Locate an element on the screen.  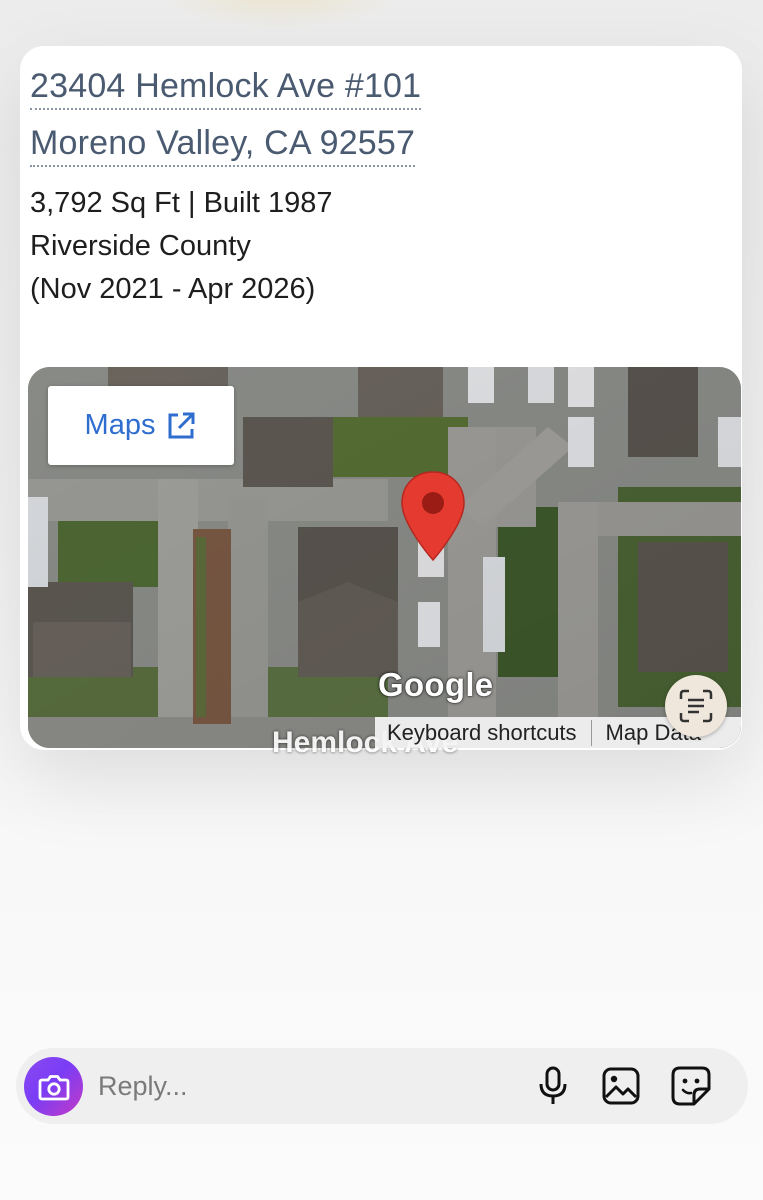
microphone-icon is located at coordinates (553, 1085).